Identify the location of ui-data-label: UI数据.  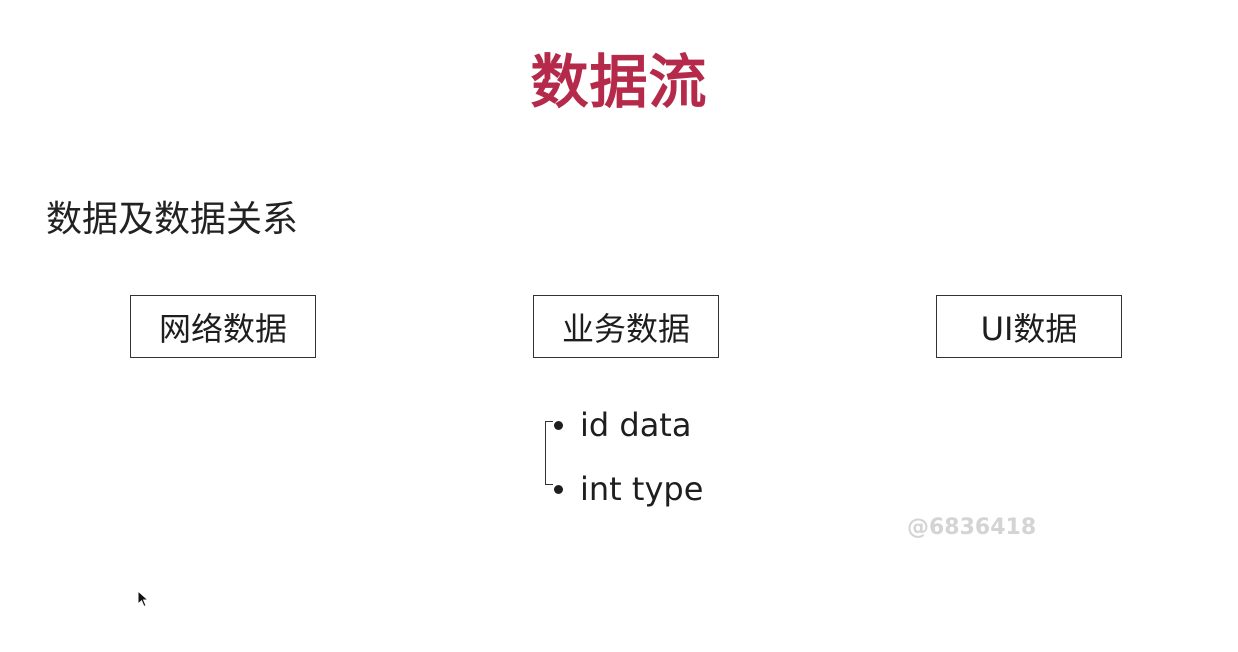
(1029, 328).